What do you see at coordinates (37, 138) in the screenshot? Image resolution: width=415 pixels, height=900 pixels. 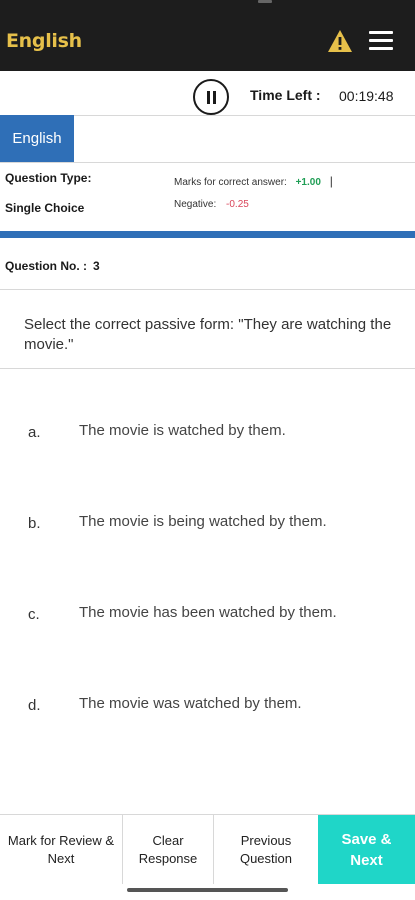 I see `tab-language-english: English` at bounding box center [37, 138].